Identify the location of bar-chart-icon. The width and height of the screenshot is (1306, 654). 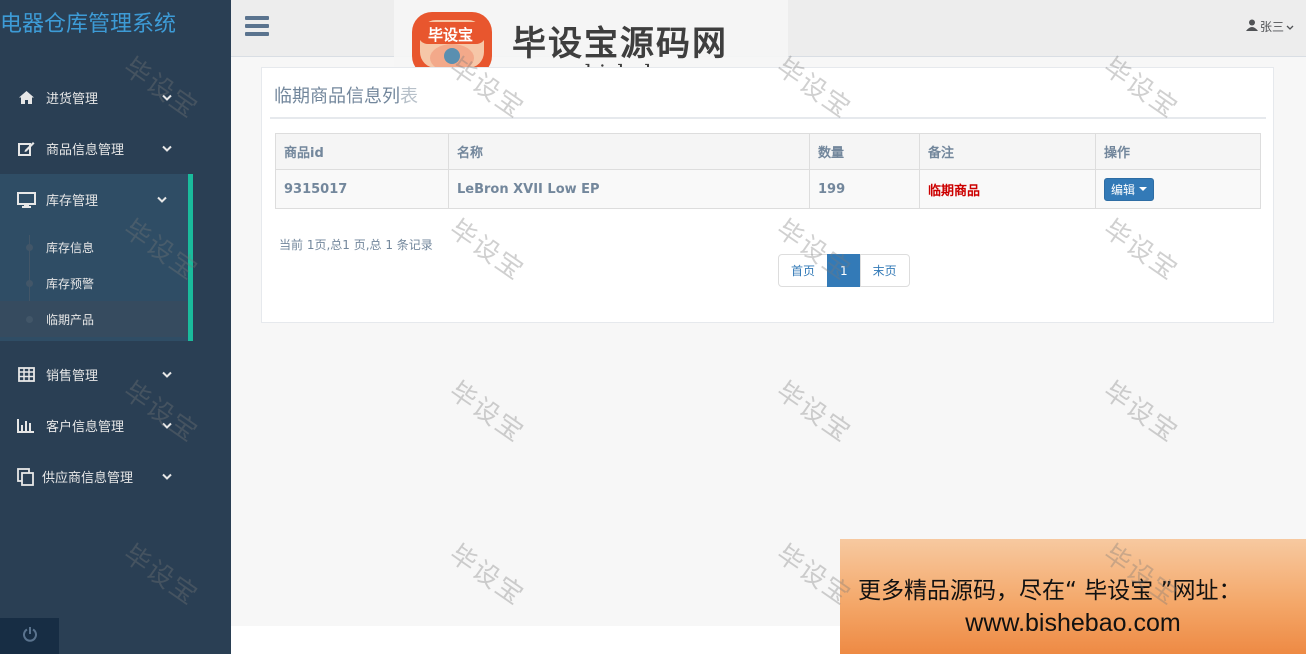
(26, 426).